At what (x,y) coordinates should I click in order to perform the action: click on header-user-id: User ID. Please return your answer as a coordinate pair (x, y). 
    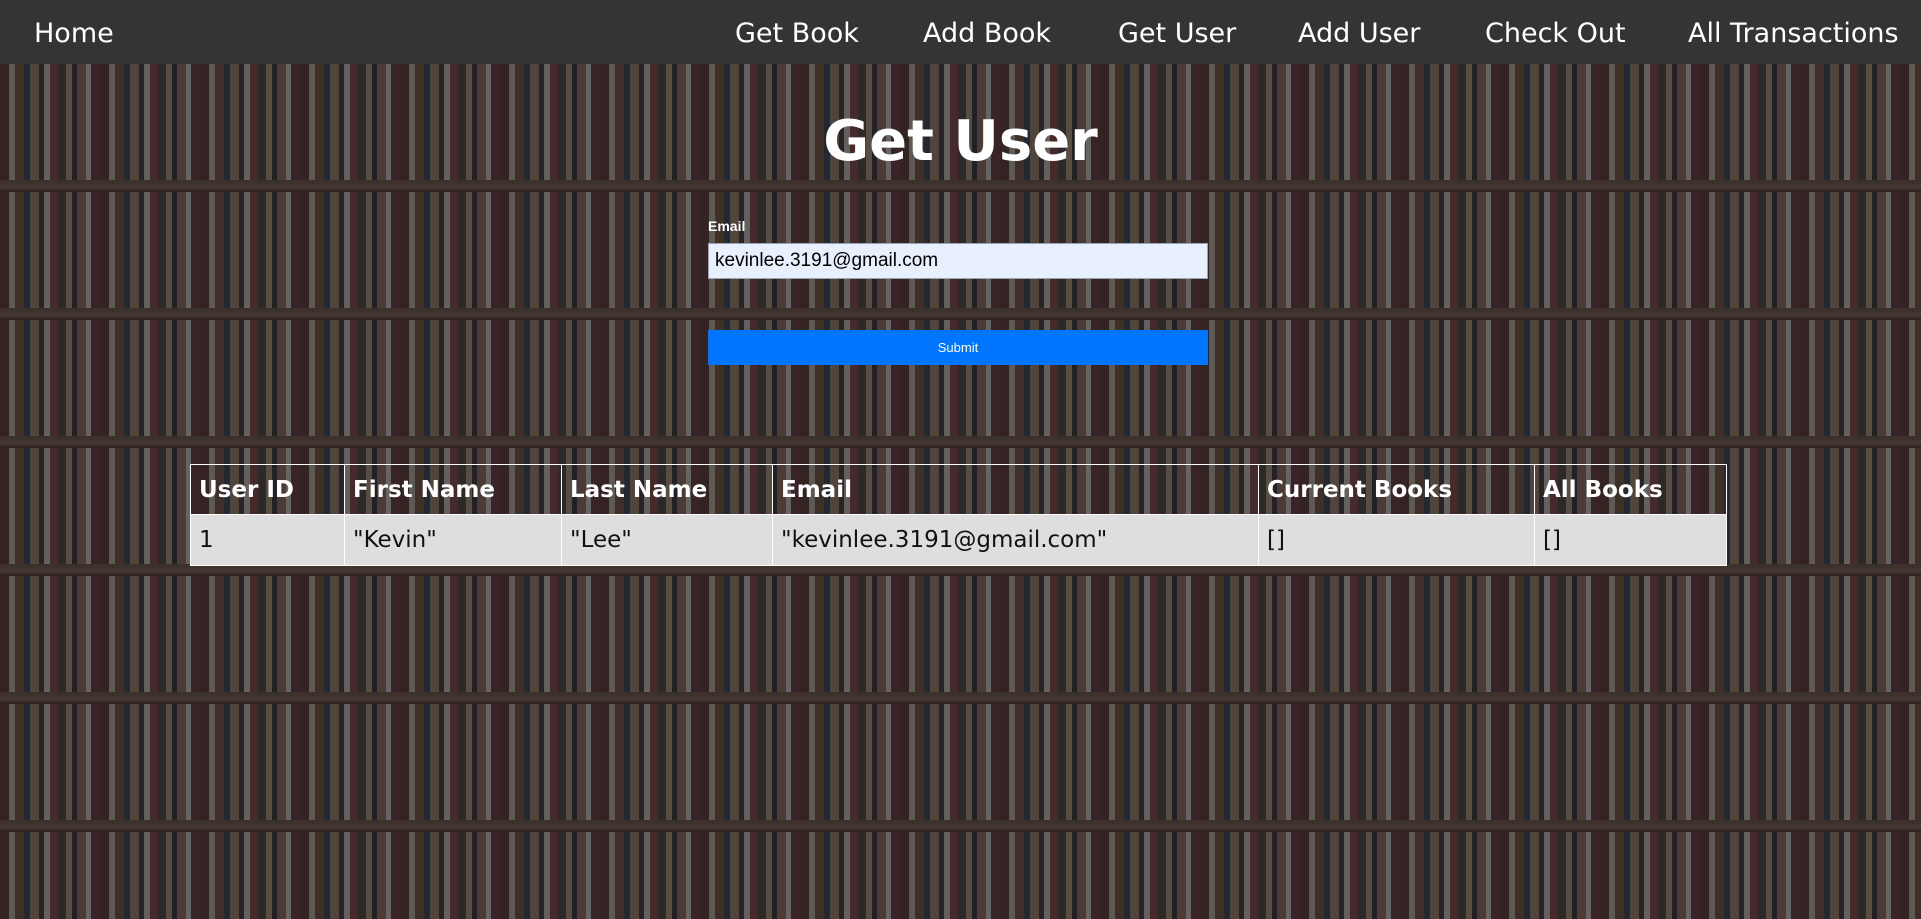
    Looking at the image, I should click on (267, 489).